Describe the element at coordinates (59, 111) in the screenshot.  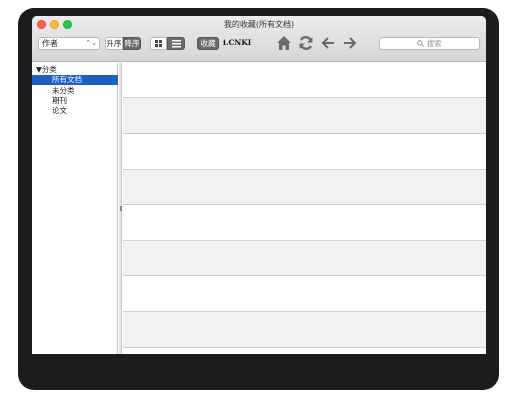
I see `sidebar-item-theses: 论文` at that location.